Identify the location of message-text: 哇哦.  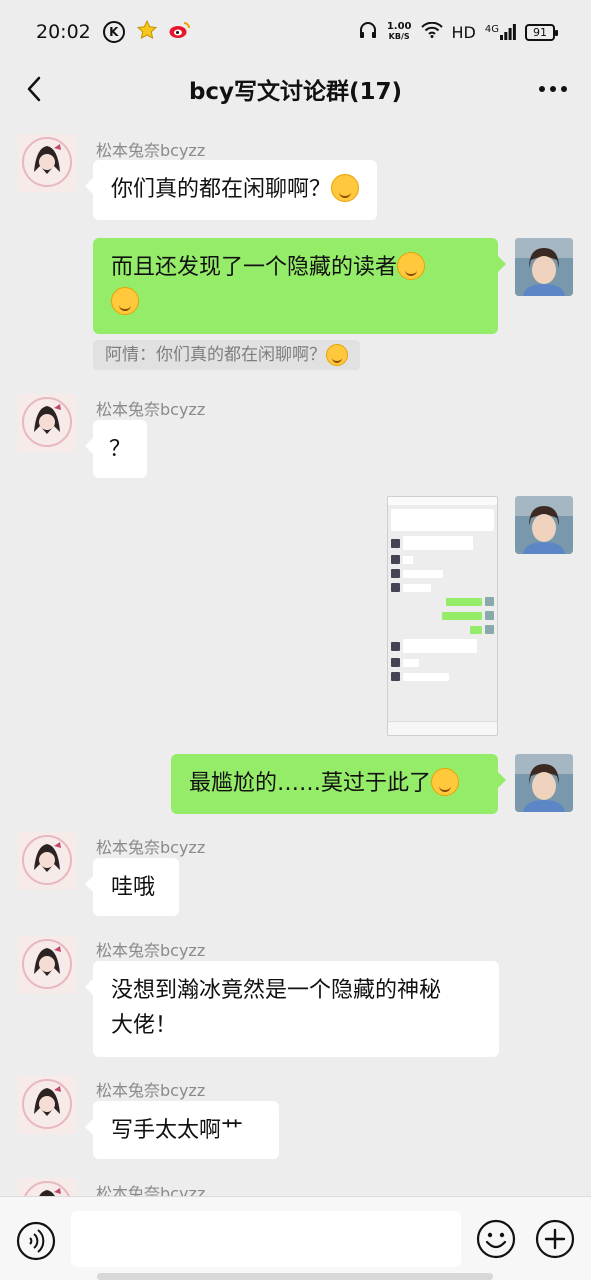
(133, 887).